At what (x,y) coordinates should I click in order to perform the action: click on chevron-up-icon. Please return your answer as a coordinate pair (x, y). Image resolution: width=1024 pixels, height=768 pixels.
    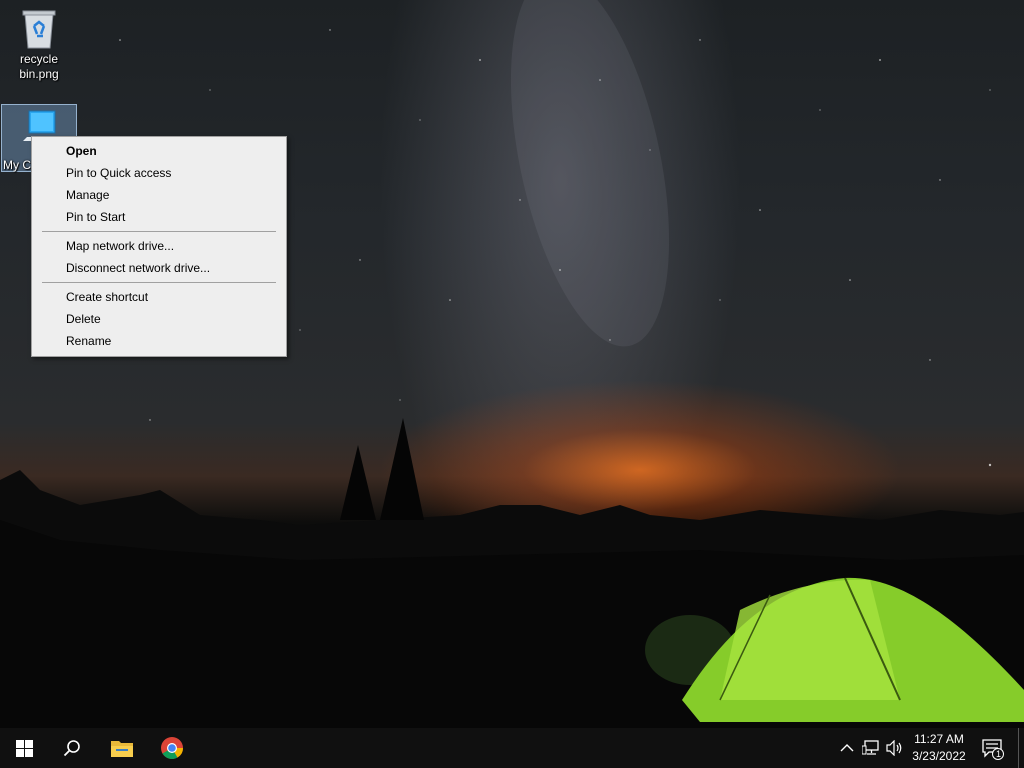
    Looking at the image, I should click on (847, 748).